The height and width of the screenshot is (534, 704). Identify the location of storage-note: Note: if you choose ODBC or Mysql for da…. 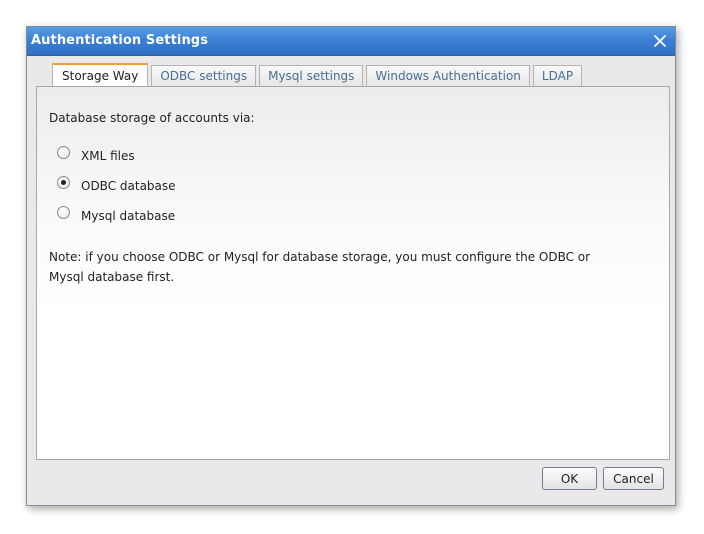
(320, 267).